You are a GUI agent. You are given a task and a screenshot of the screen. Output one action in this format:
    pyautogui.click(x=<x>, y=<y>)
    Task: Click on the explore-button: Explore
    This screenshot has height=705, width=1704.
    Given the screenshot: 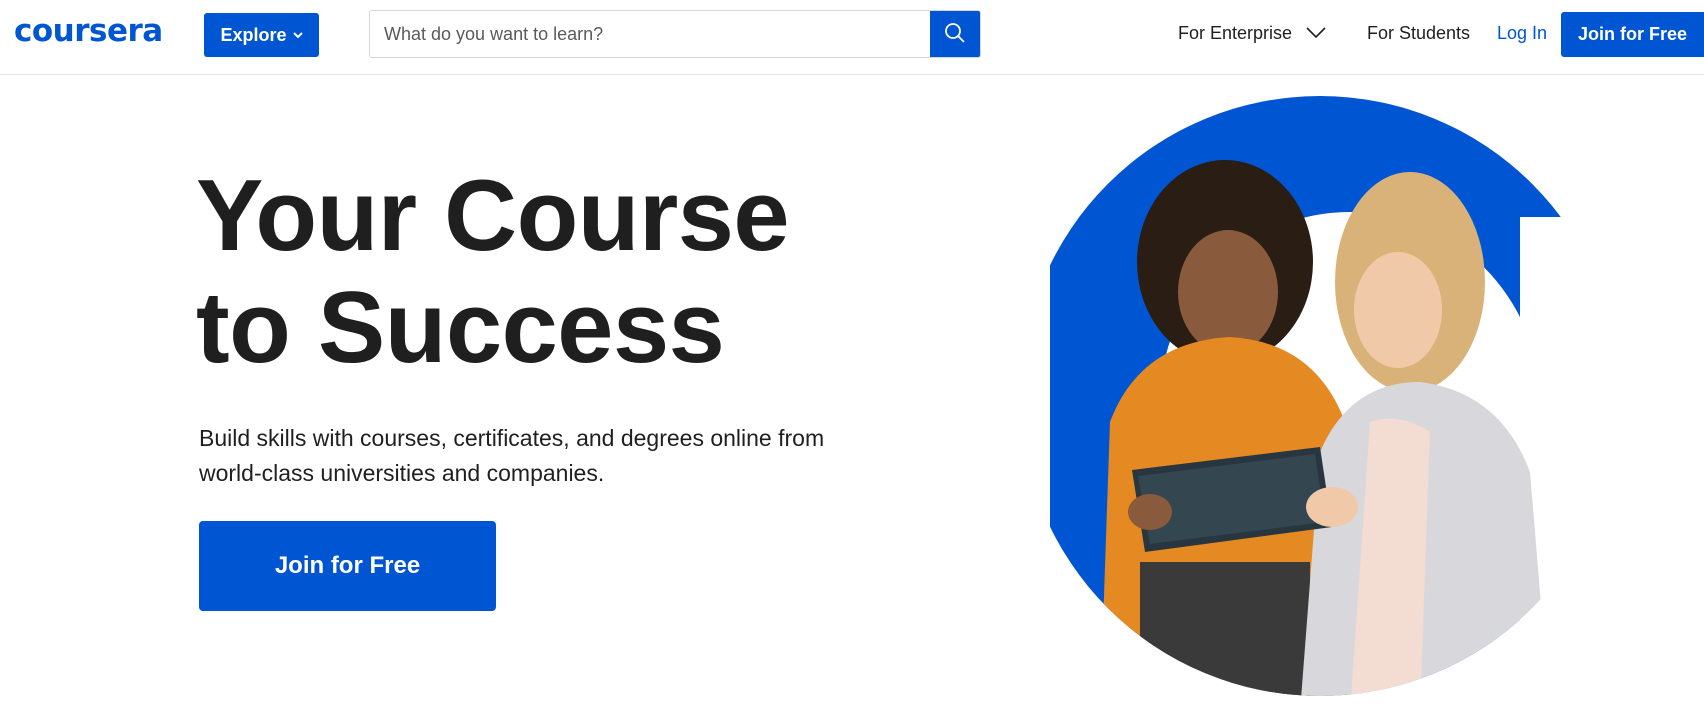 What is the action you would take?
    pyautogui.click(x=261, y=35)
    